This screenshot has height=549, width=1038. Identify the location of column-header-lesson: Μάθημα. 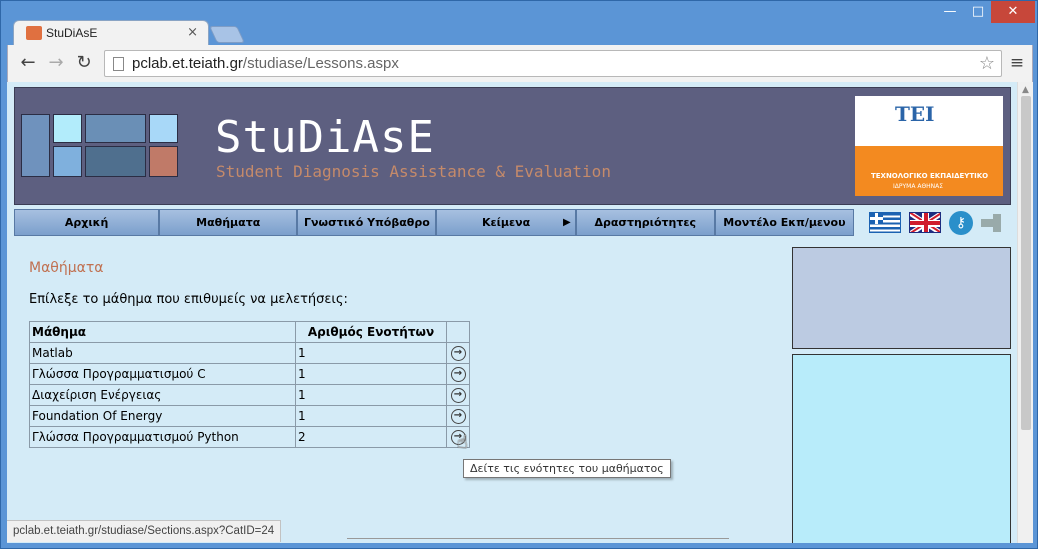
(162, 332).